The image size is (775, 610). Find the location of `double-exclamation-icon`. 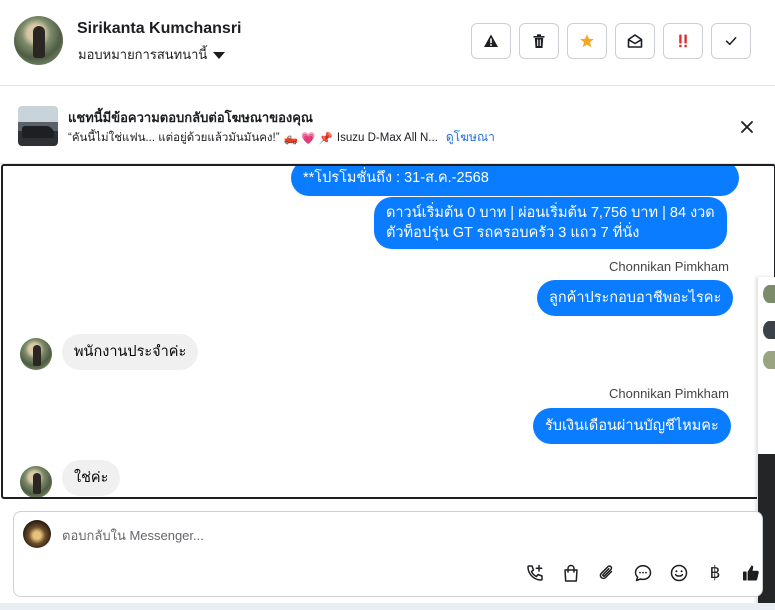

double-exclamation-icon is located at coordinates (683, 41).